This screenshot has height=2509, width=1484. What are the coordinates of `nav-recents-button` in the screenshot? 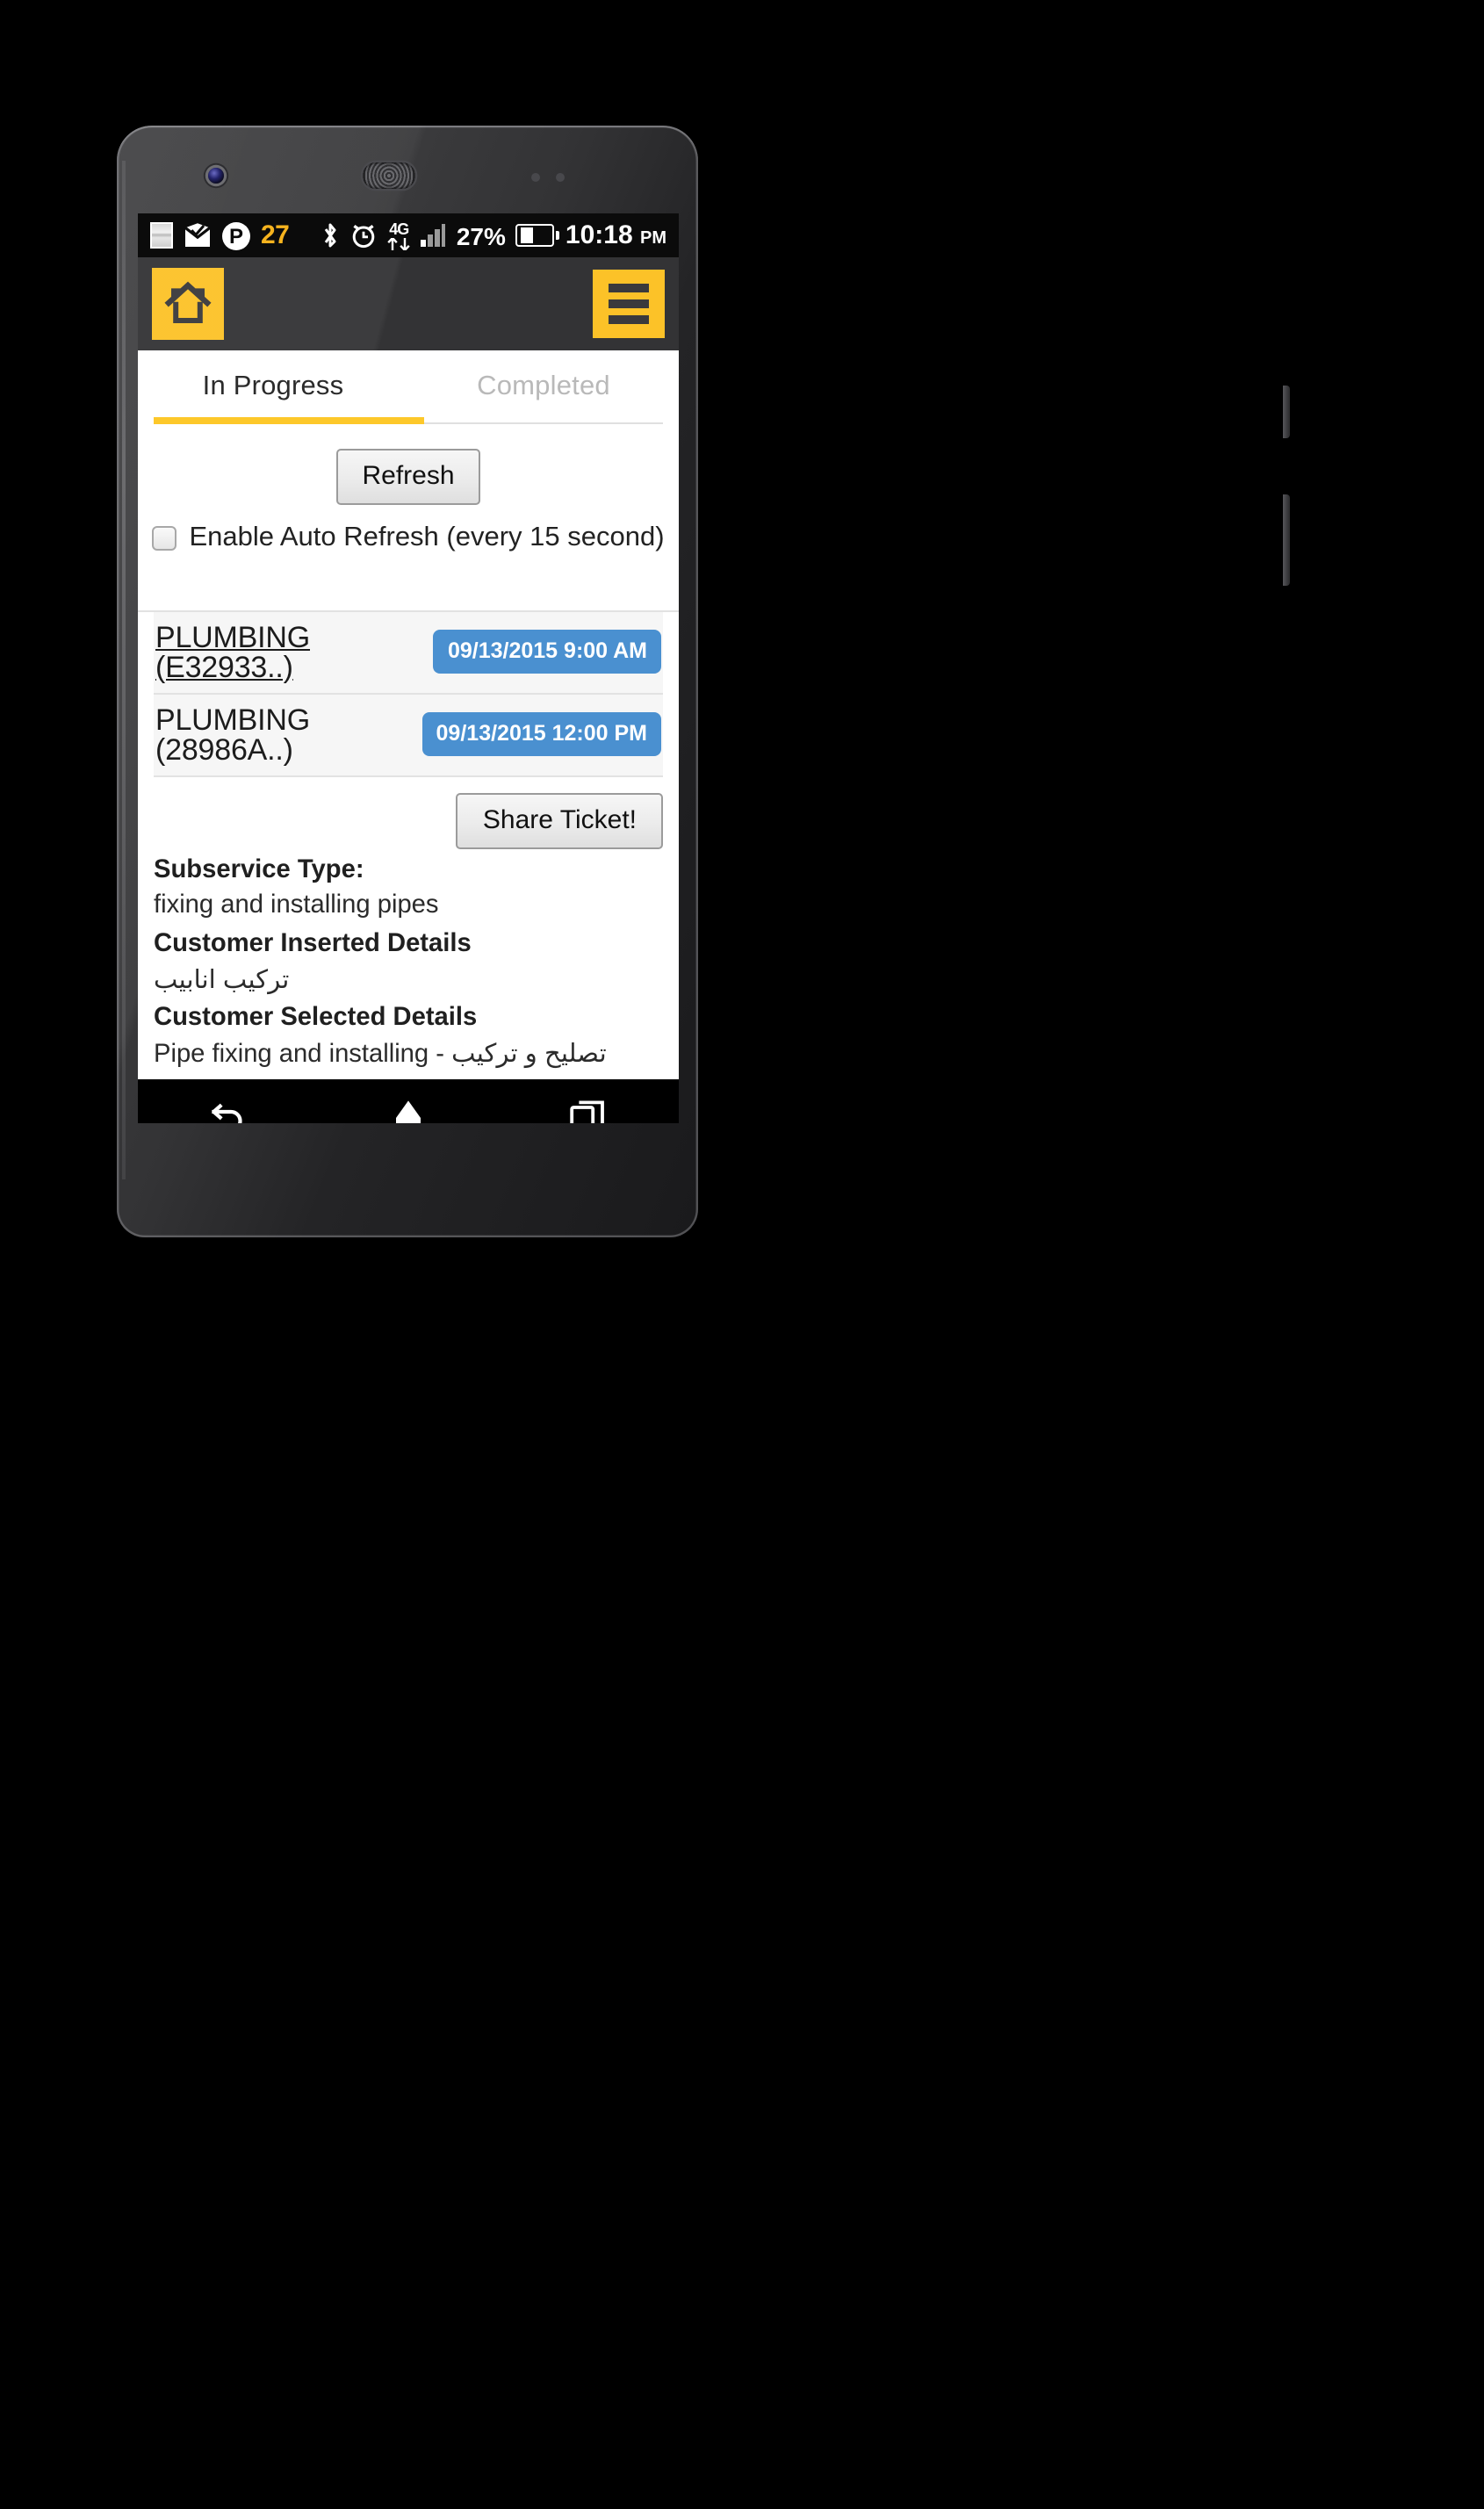 It's located at (588, 1105).